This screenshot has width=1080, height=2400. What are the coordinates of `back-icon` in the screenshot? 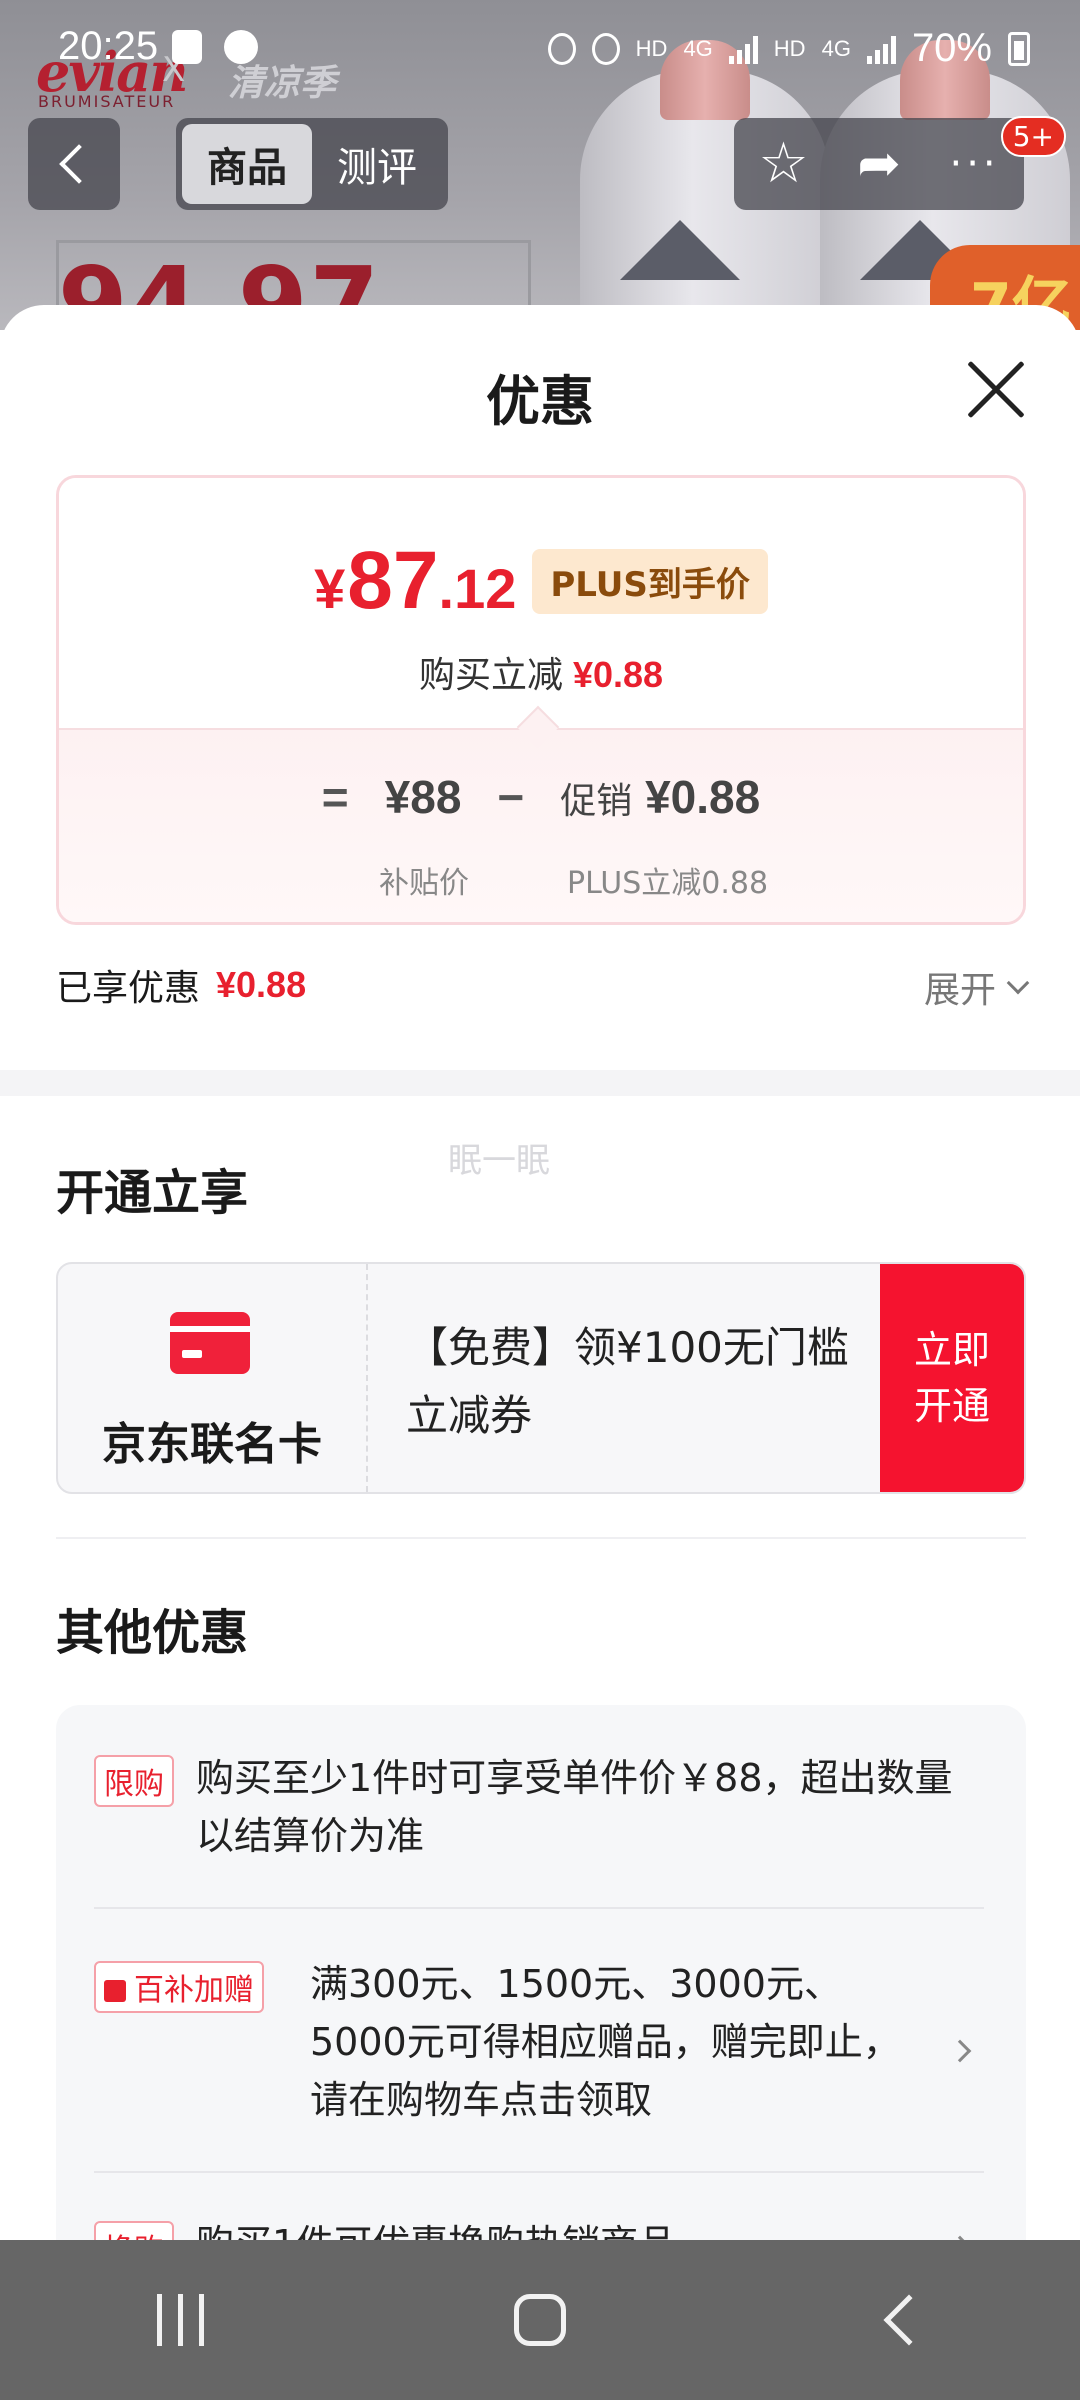 It's located at (909, 2320).